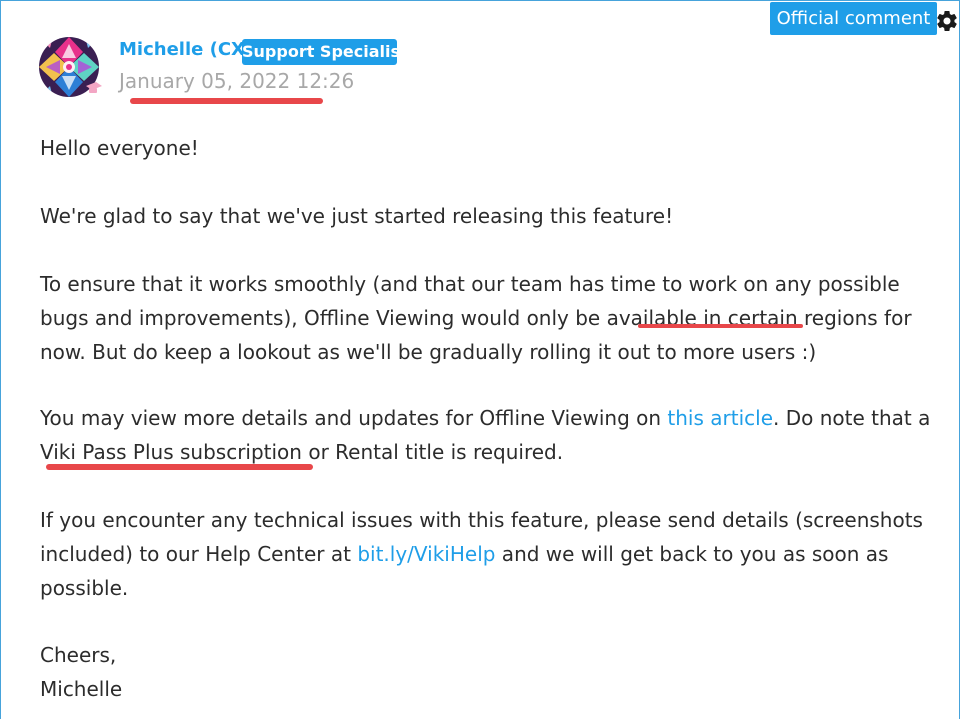 This screenshot has height=719, width=962. I want to click on article-text-end: or Rental title is required., so click(432, 452).